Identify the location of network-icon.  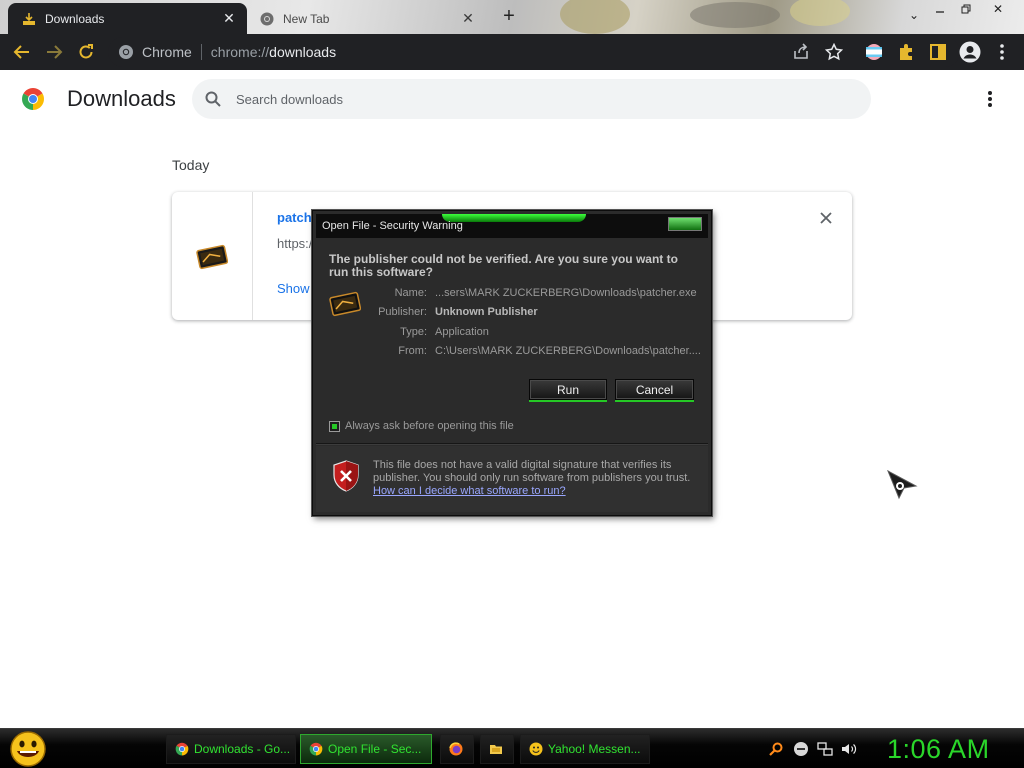
(825, 749).